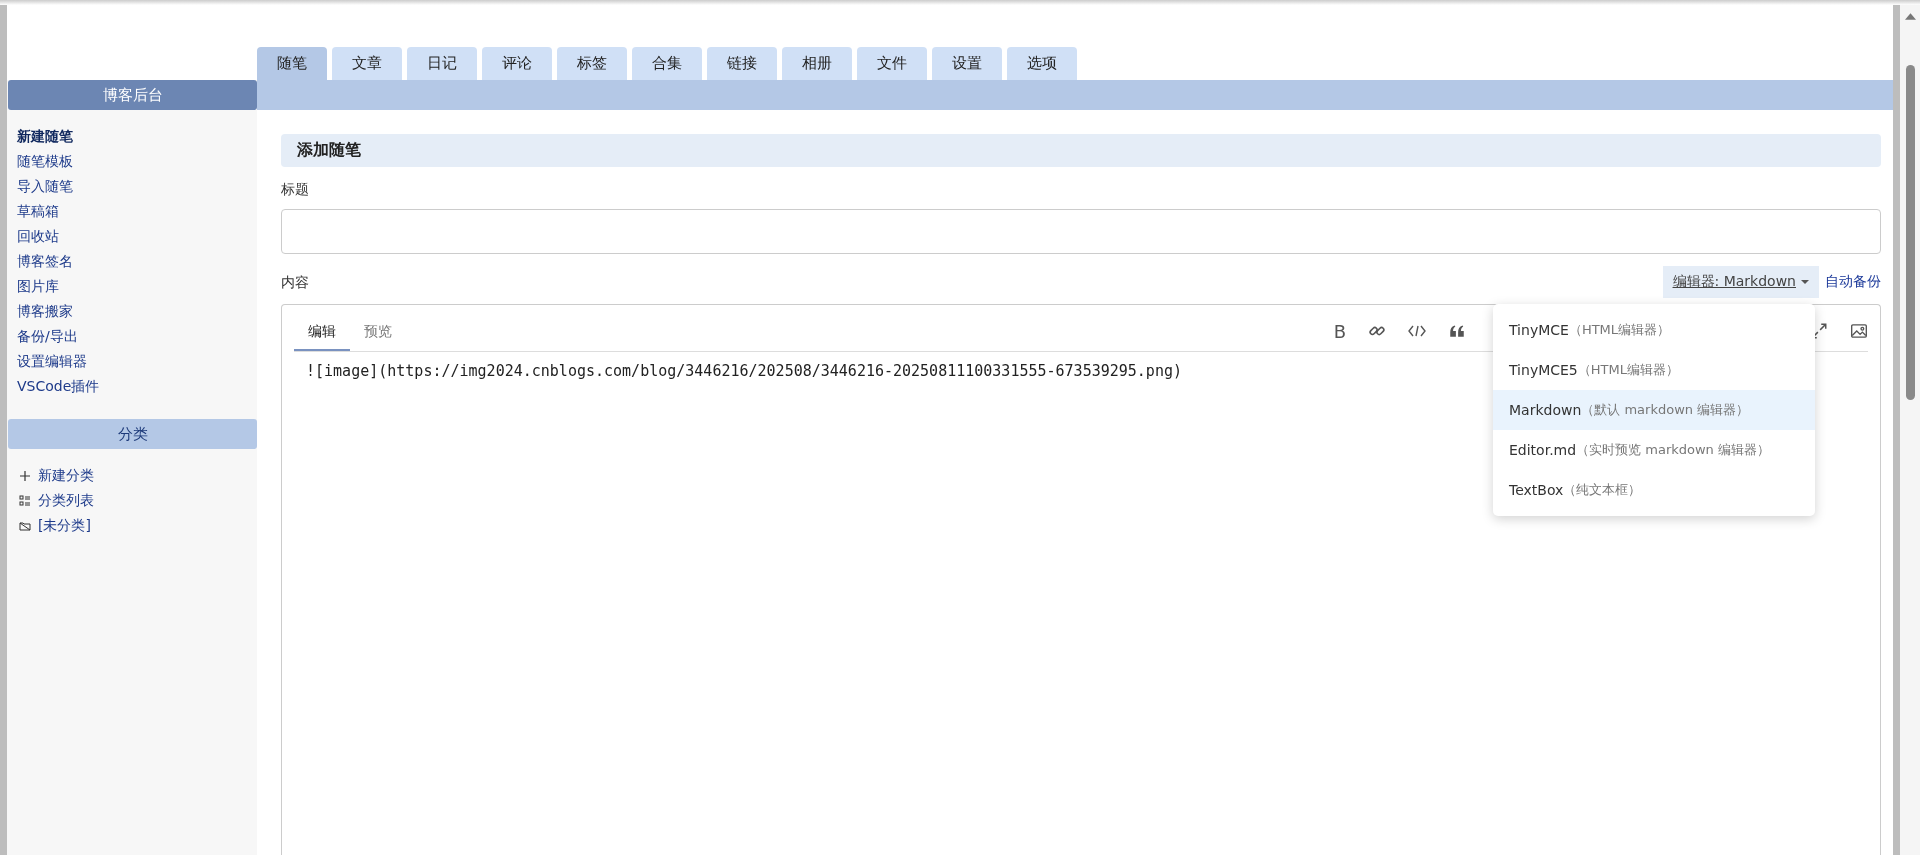 The width and height of the screenshot is (1920, 855). Describe the element at coordinates (1910, 16) in the screenshot. I see `scroll-up-icon` at that location.